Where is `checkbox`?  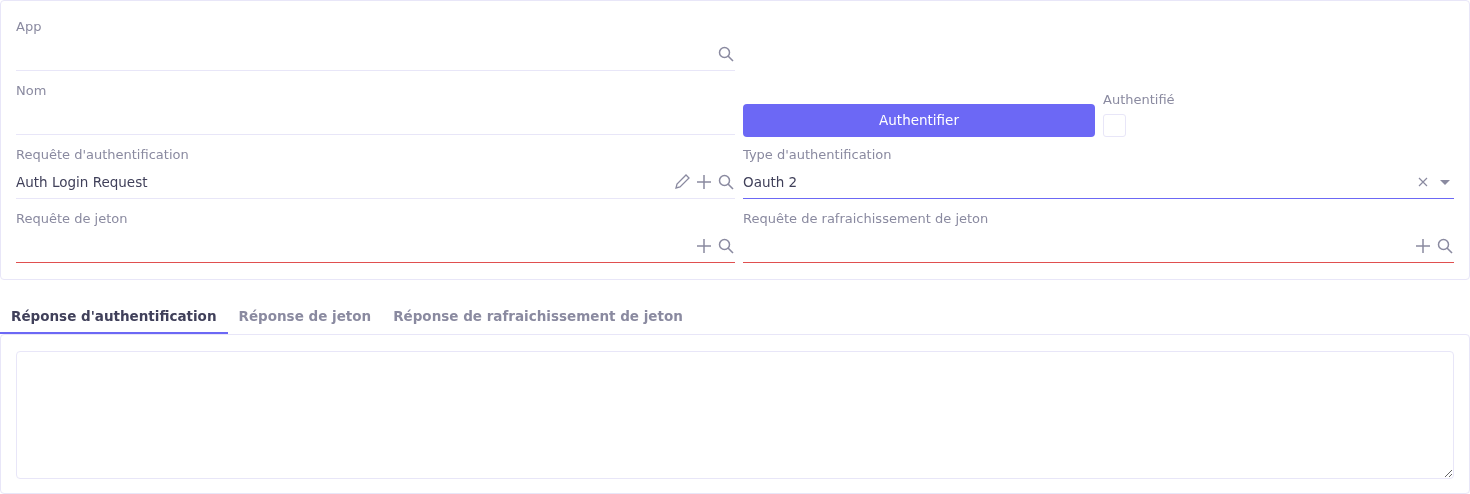
checkbox is located at coordinates (1114, 125).